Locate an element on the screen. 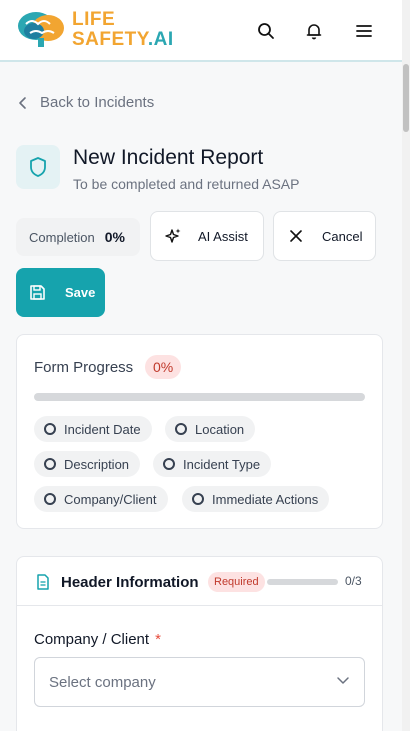 This screenshot has height=731, width=410. scrollbar-thumb is located at coordinates (406, 98).